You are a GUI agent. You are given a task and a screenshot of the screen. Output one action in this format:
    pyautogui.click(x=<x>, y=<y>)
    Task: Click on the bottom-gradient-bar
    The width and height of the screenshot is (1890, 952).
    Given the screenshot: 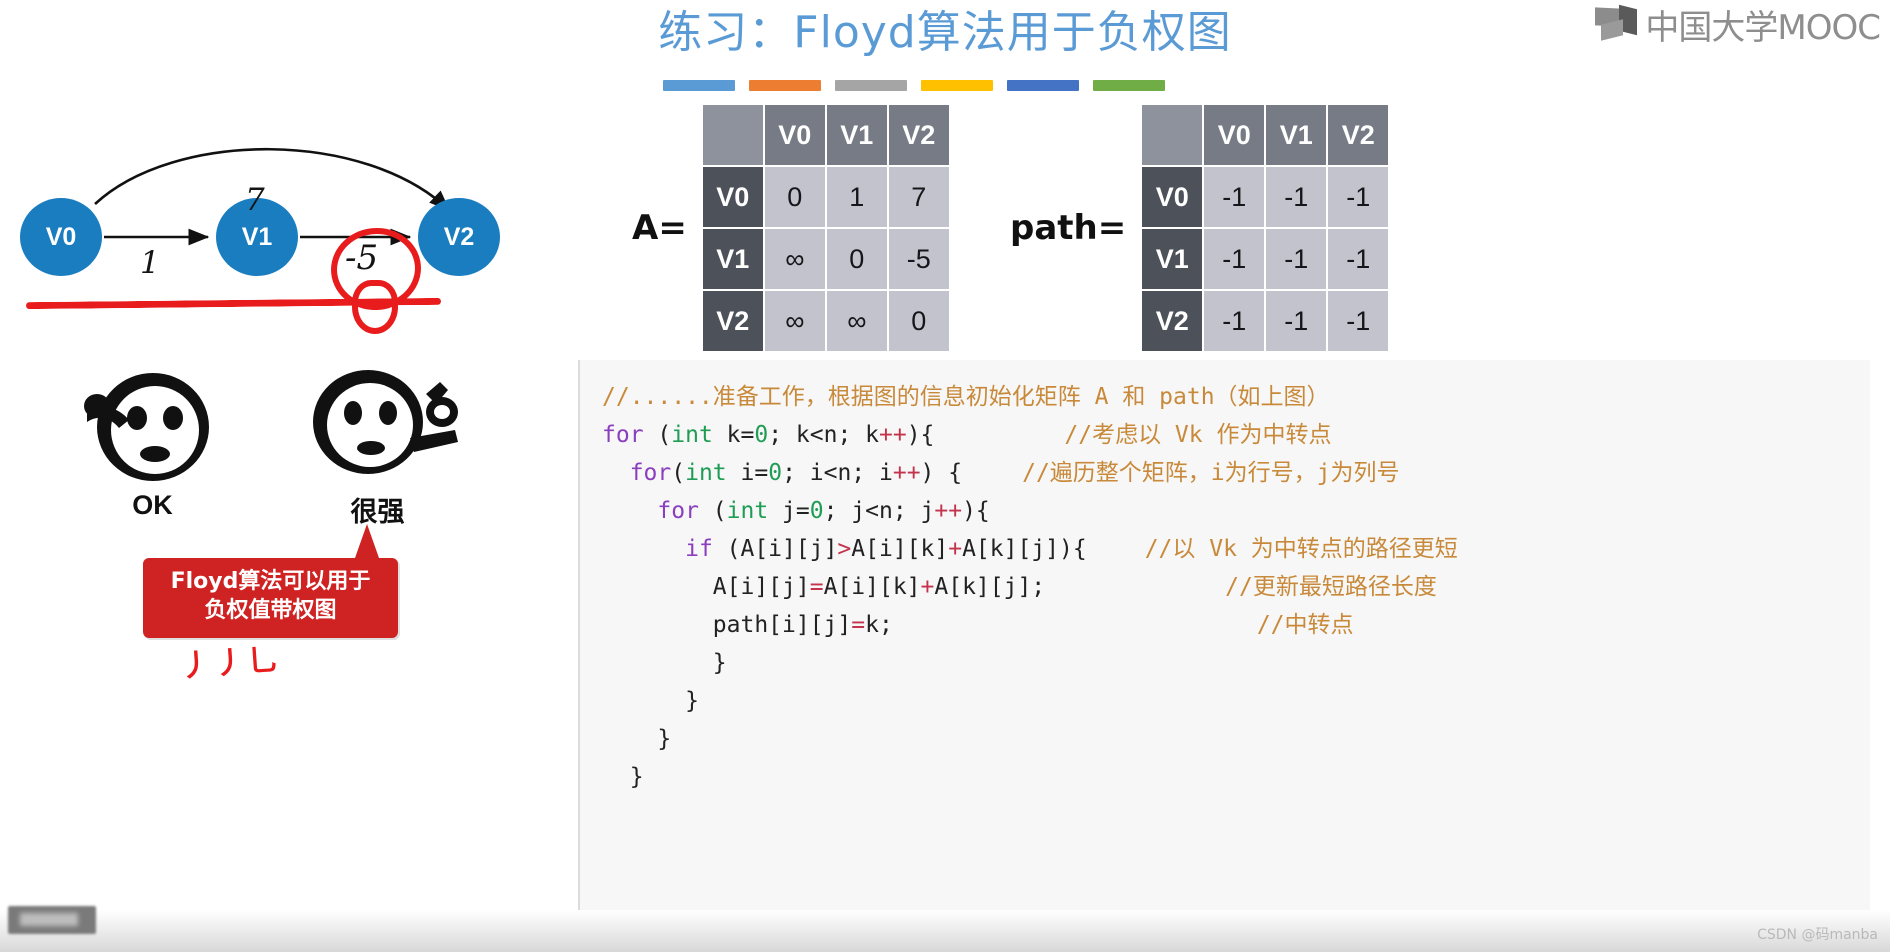 What is the action you would take?
    pyautogui.click(x=945, y=931)
    